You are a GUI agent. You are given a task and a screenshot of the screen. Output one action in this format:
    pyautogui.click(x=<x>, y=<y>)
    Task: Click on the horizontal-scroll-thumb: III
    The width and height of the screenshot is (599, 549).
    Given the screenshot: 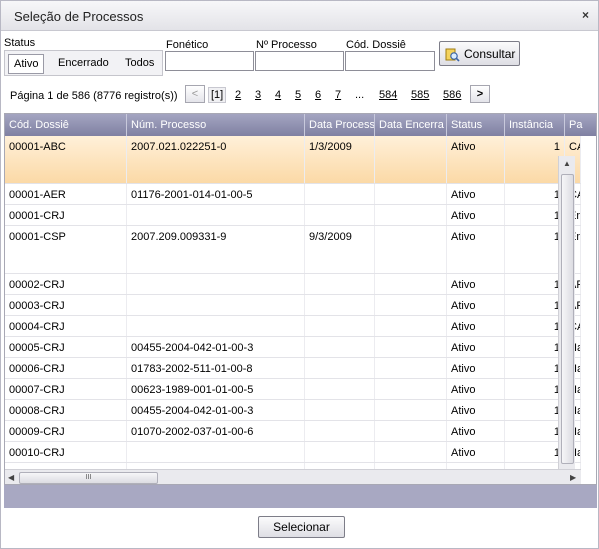 What is the action you would take?
    pyautogui.click(x=88, y=478)
    